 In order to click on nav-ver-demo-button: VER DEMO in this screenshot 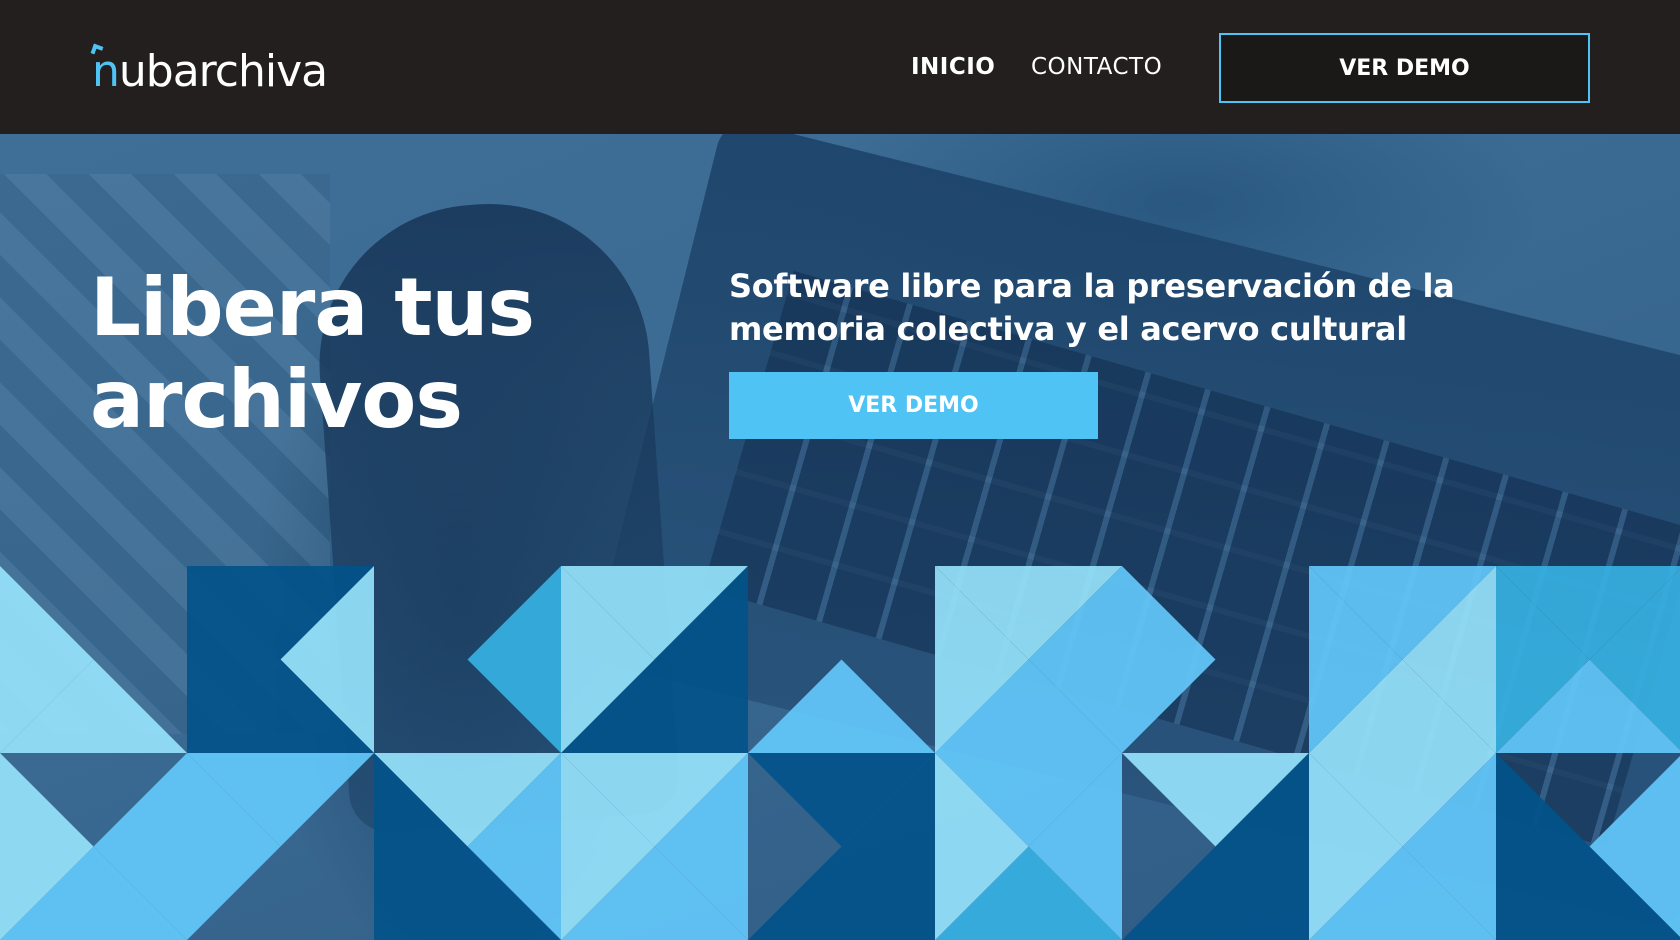, I will do `click(1404, 68)`.